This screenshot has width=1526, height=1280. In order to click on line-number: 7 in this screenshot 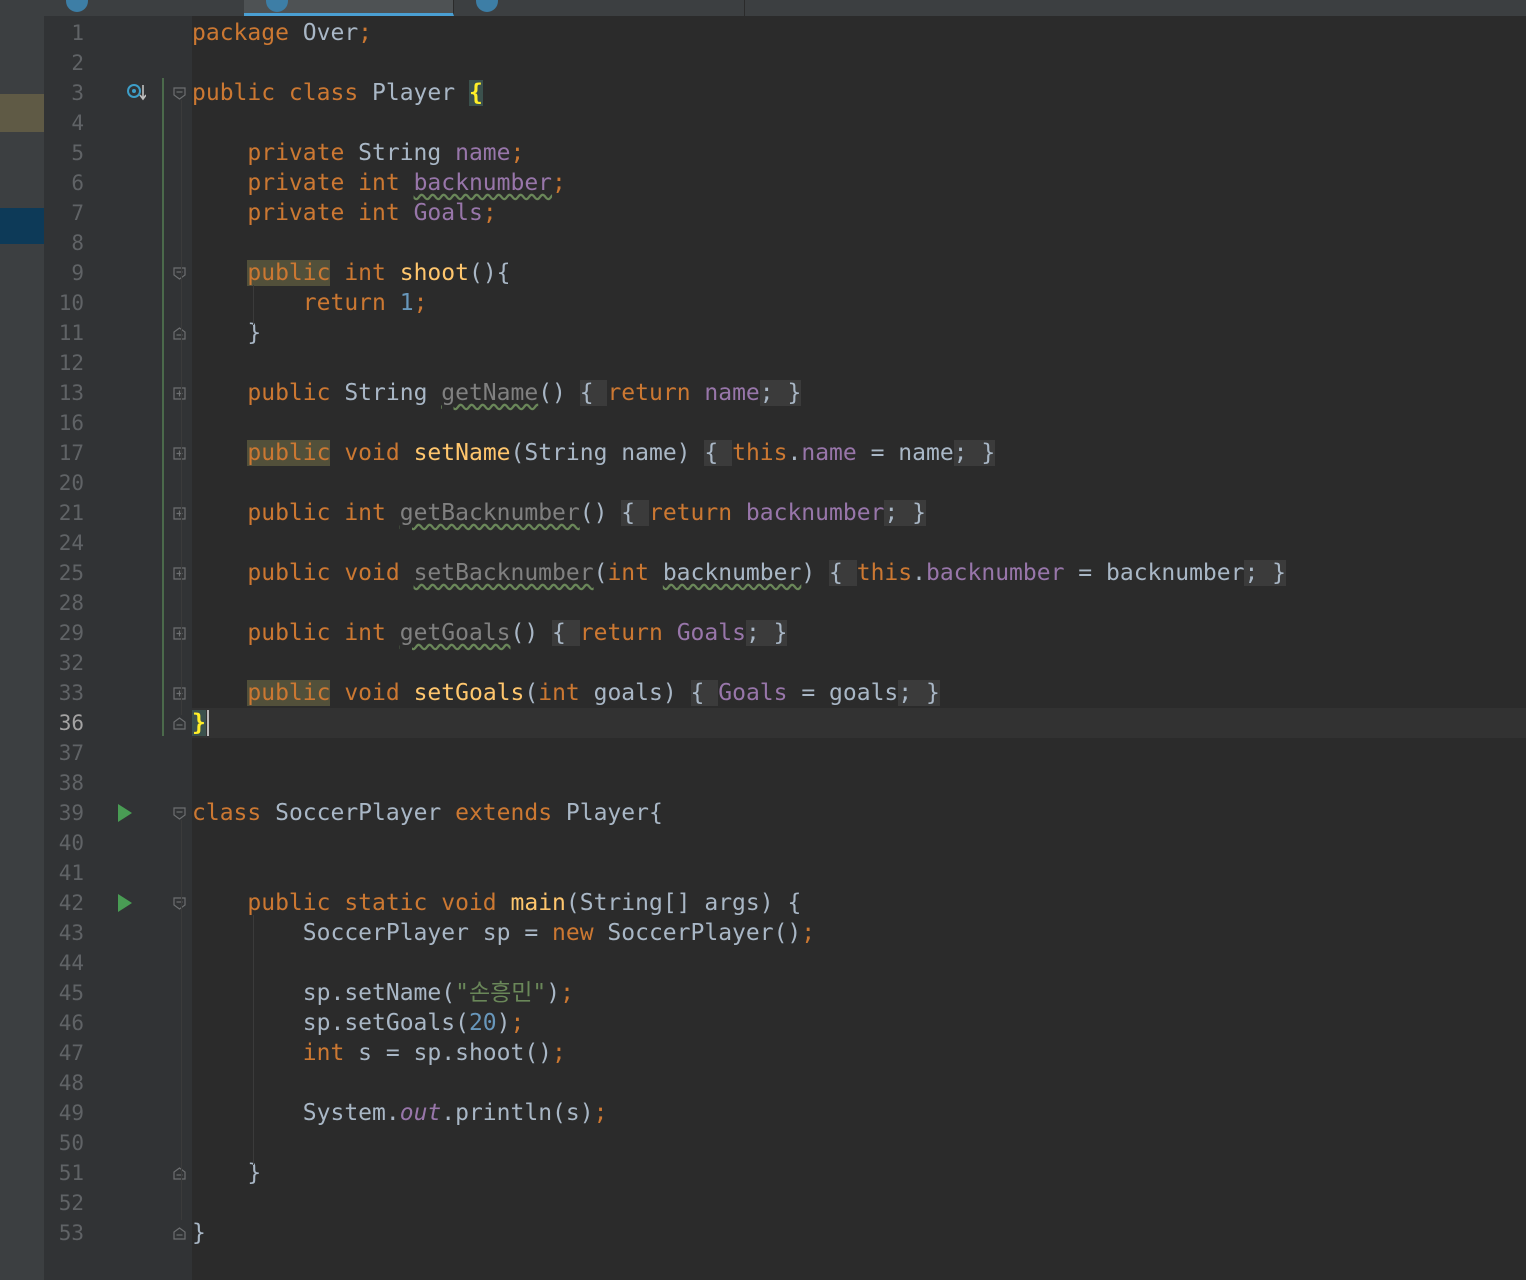, I will do `click(64, 213)`.